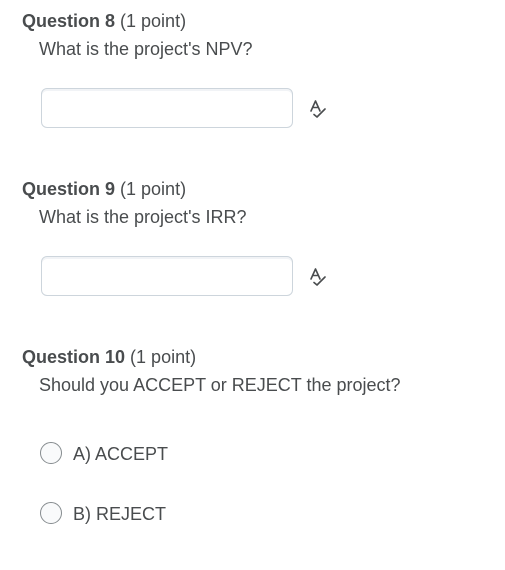  What do you see at coordinates (51, 453) in the screenshot?
I see `accept-radio-button` at bounding box center [51, 453].